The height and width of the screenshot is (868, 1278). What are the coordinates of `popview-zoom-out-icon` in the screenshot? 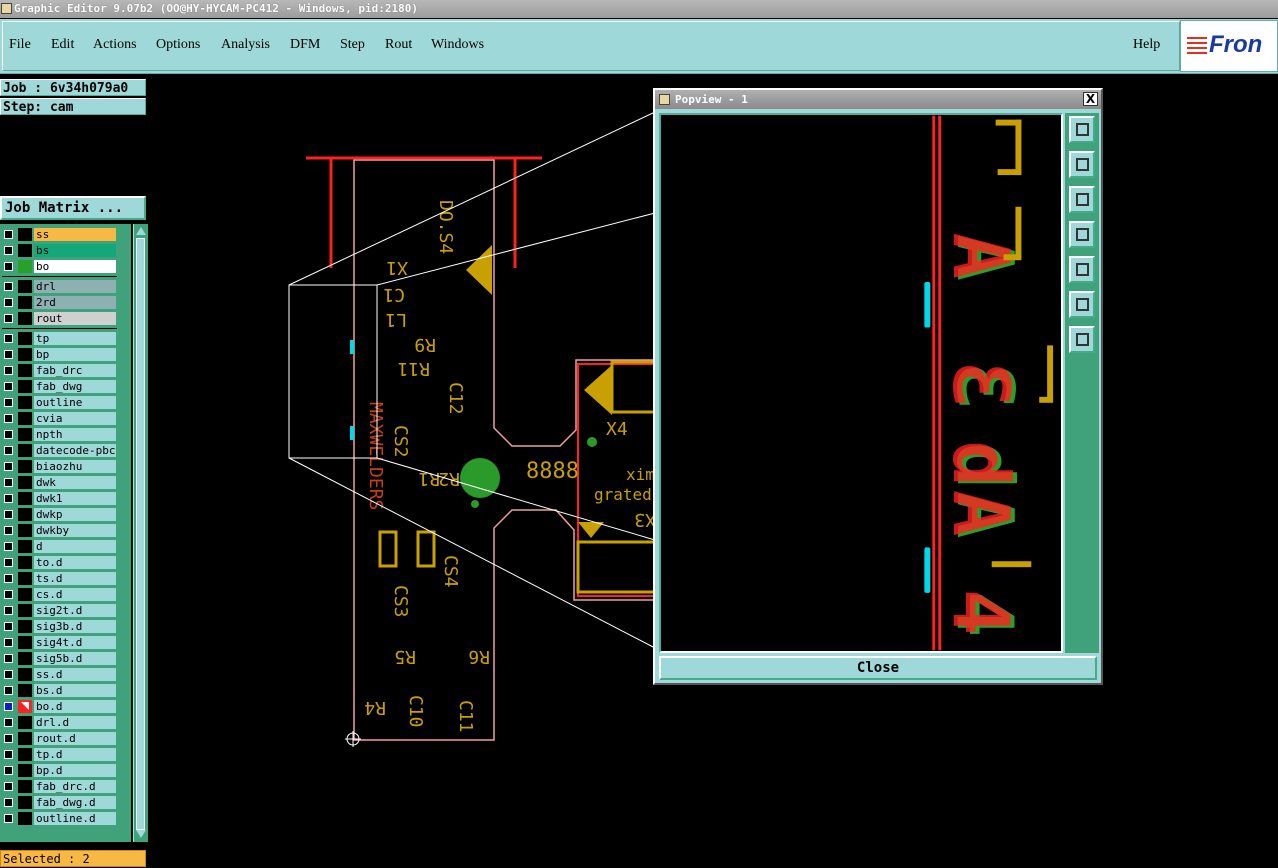 It's located at (1082, 339).